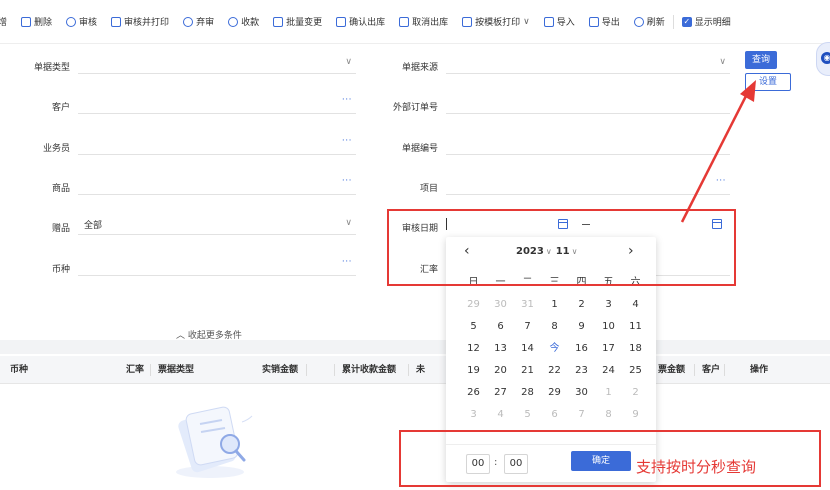  I want to click on calendar-day: 17, so click(608, 348).